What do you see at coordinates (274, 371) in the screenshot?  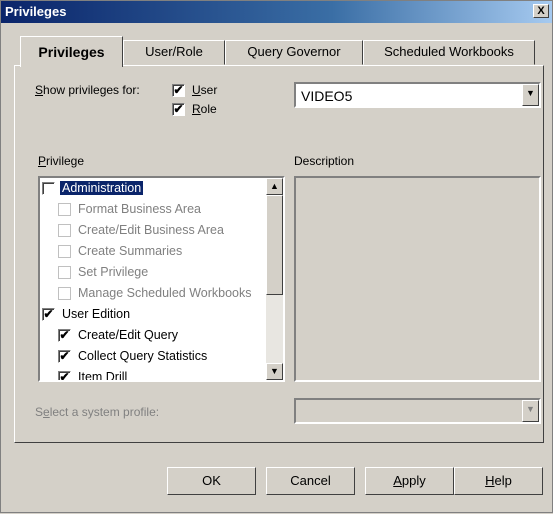 I see `scroll-down-icon: ▼` at bounding box center [274, 371].